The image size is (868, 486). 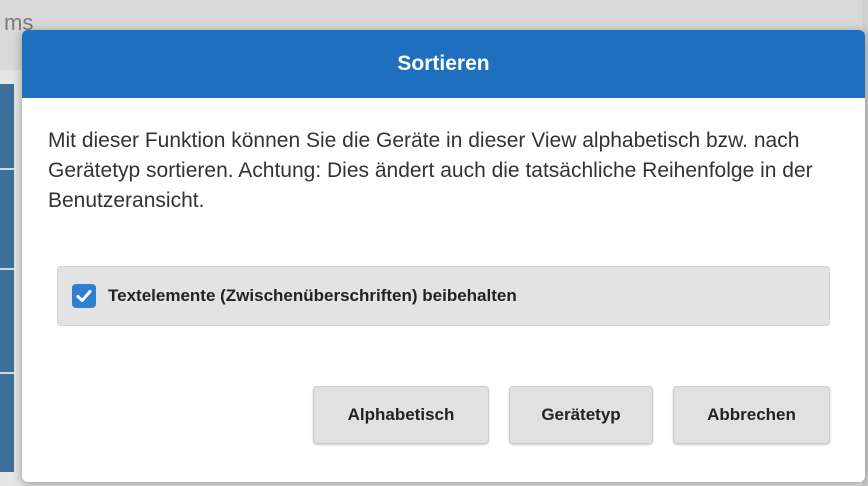 I want to click on sort-alphabetical-button: Alphabetisch, so click(x=401, y=415).